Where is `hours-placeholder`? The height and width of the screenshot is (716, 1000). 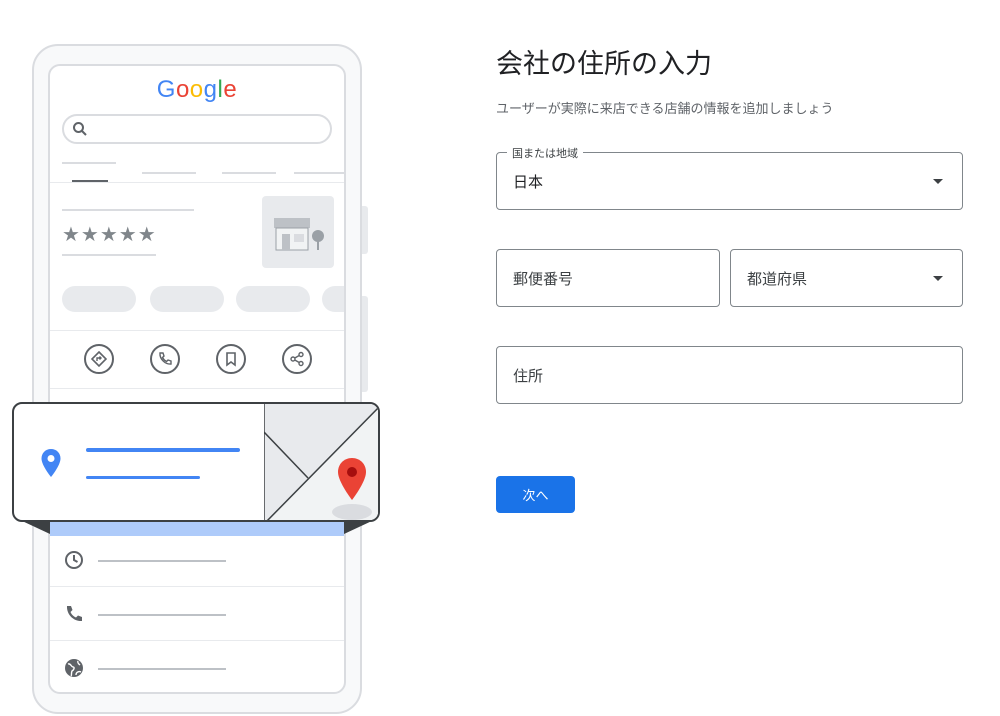 hours-placeholder is located at coordinates (162, 561).